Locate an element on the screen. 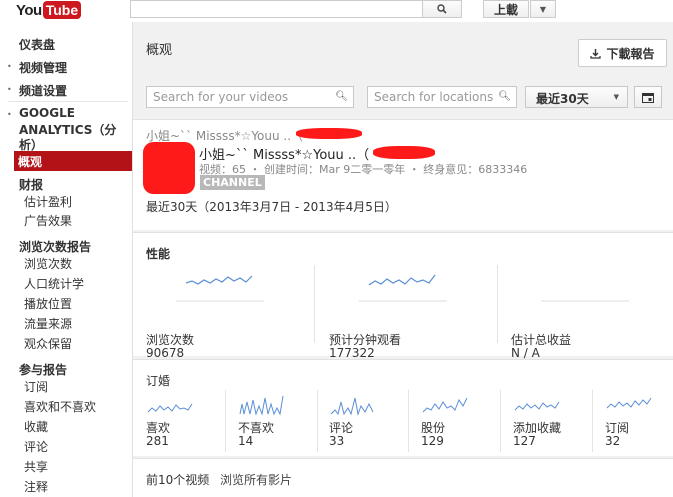 The width and height of the screenshot is (673, 497). sidebar-item-subscribers: 订阅 is located at coordinates (36, 386).